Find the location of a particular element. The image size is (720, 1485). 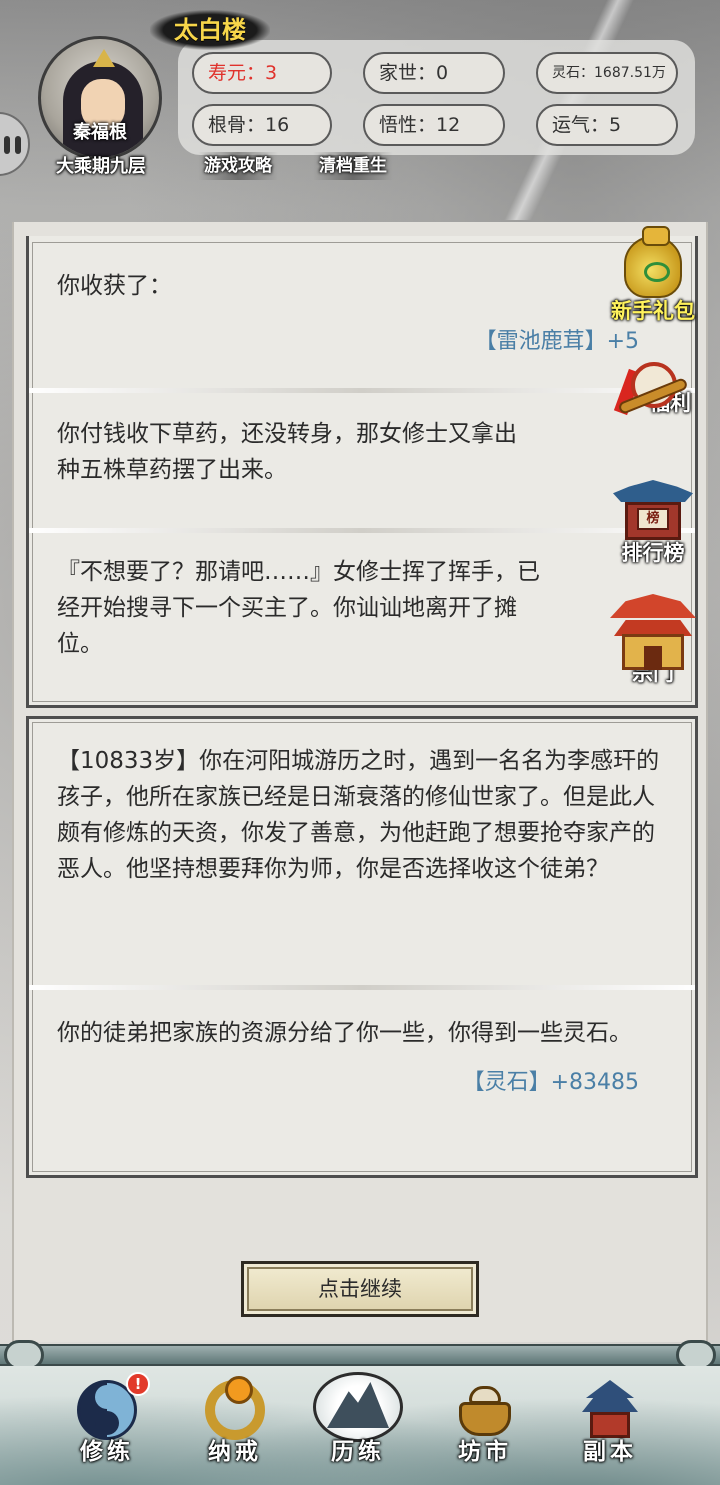

nav-storage-ring: 纳戒 is located at coordinates (235, 1425).